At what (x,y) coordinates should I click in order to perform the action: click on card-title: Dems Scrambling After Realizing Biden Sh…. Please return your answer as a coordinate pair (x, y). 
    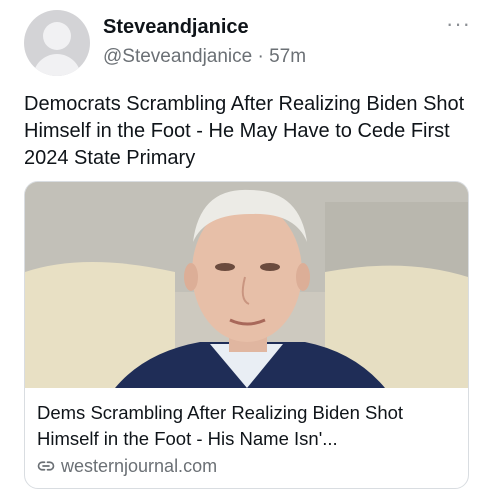
    Looking at the image, I should click on (249, 426).